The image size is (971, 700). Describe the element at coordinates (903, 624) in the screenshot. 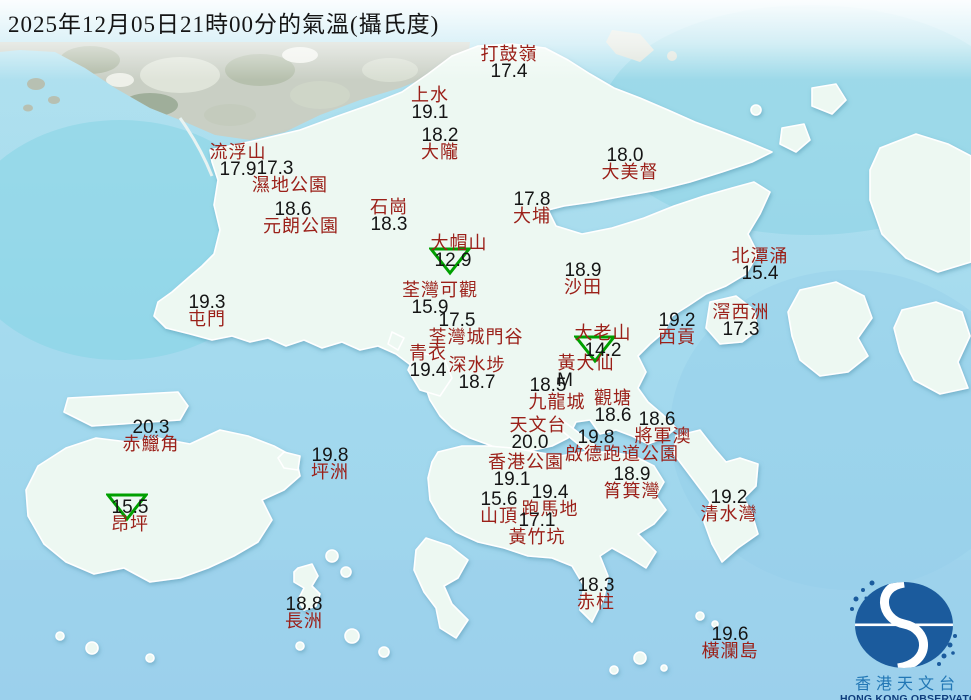

I see `observatory-logo-icon` at that location.